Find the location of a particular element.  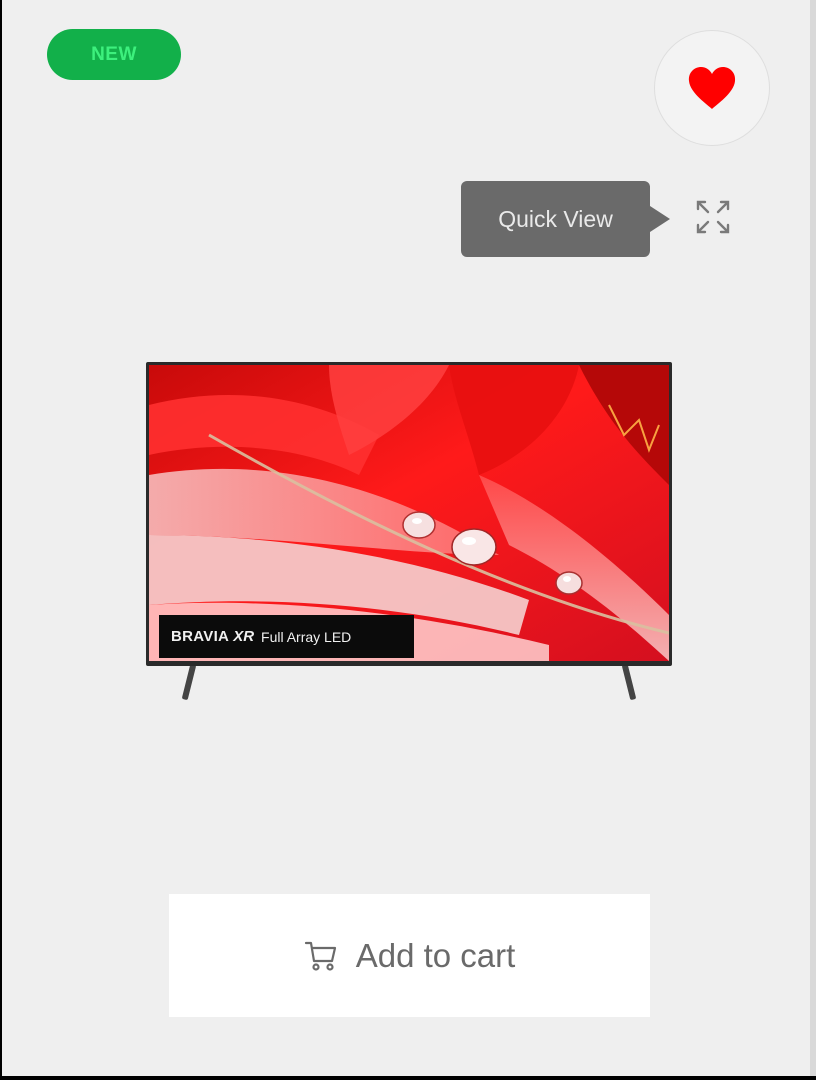

card-edge is located at coordinates (813, 540).